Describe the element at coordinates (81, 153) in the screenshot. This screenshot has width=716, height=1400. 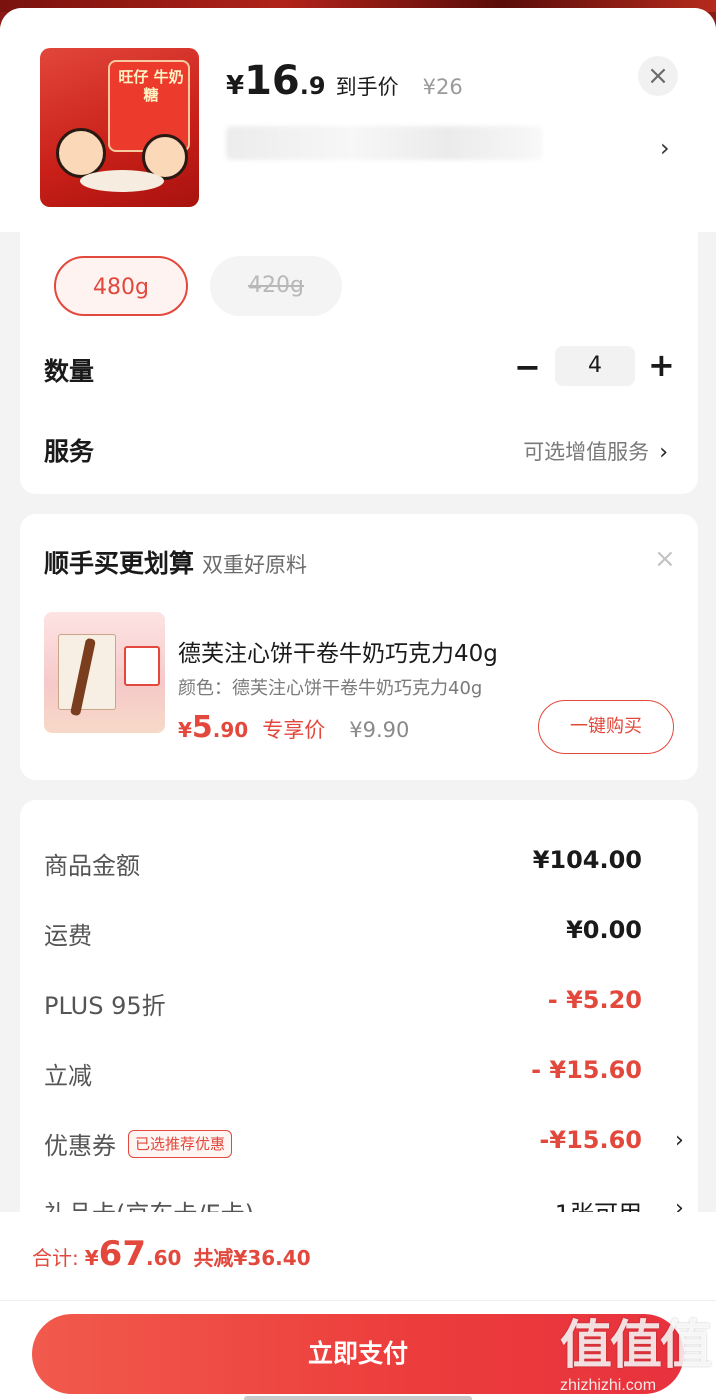
I see `mascot-graphic` at that location.